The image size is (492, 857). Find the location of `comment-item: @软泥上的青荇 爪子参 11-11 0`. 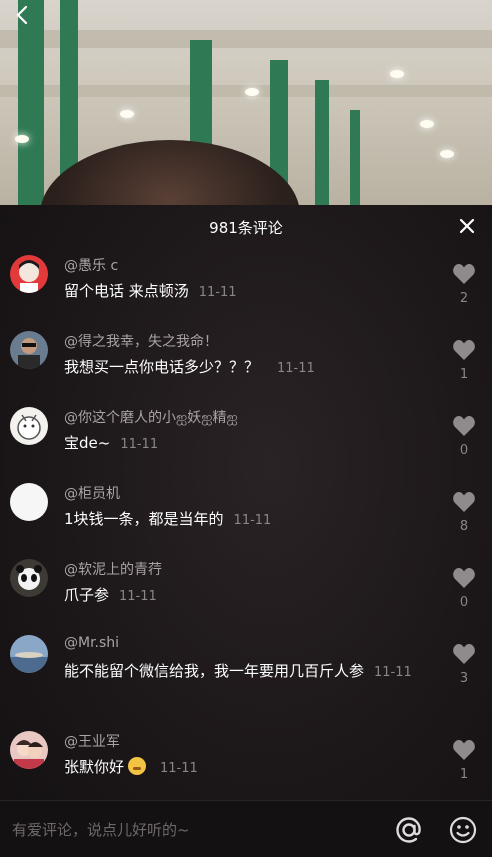

comment-item: @软泥上的青荇 爪子参 11-11 0 is located at coordinates (246, 592).